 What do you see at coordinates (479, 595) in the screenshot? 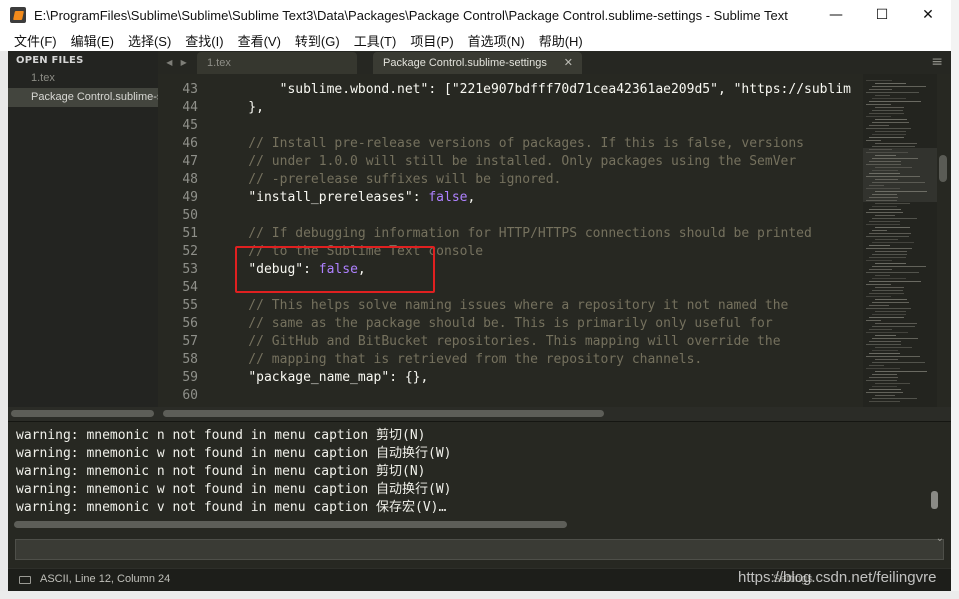
I see `window-edge-bottom` at bounding box center [479, 595].